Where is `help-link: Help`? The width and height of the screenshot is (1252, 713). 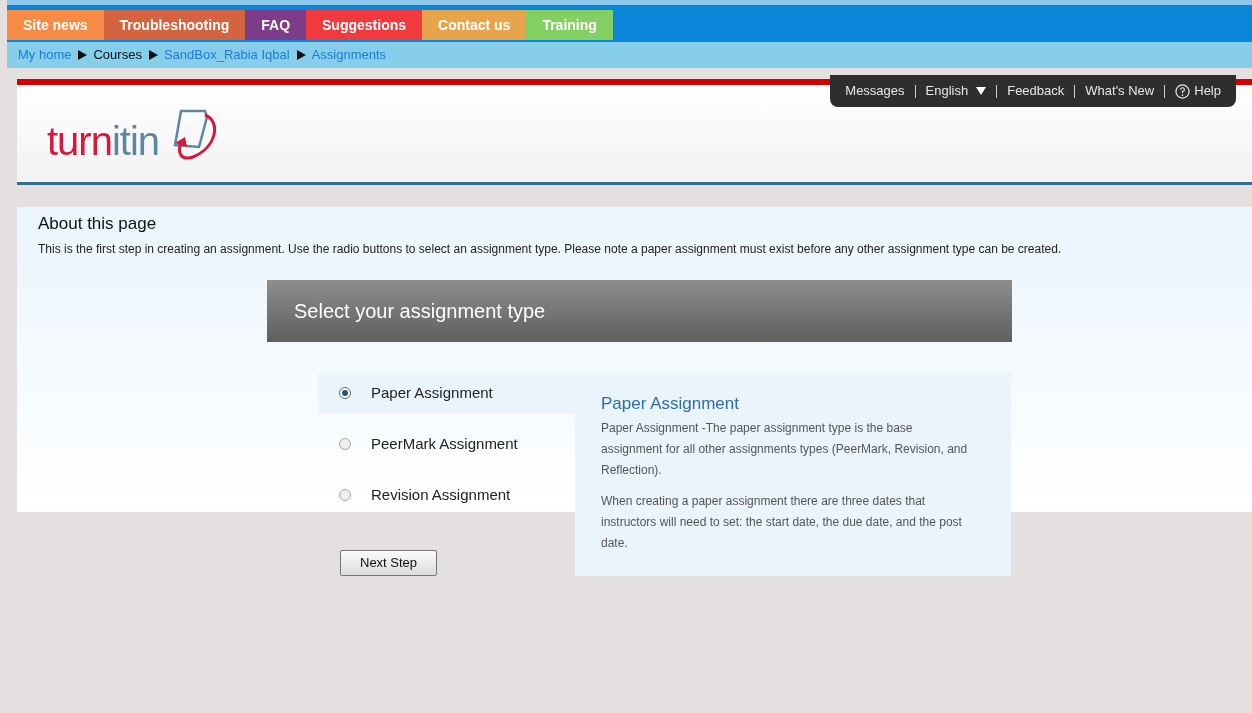
help-link: Help is located at coordinates (1198, 91).